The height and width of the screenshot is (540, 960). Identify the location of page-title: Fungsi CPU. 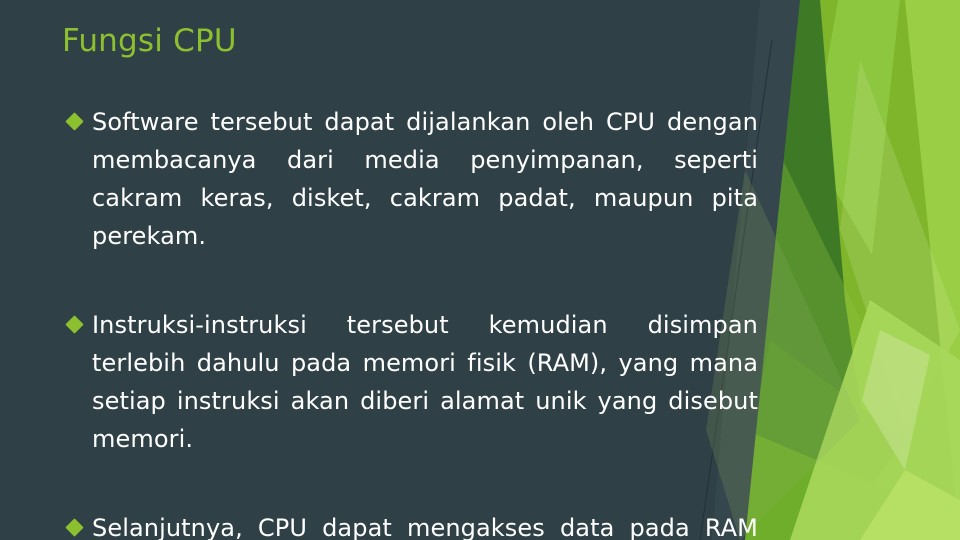
(149, 41).